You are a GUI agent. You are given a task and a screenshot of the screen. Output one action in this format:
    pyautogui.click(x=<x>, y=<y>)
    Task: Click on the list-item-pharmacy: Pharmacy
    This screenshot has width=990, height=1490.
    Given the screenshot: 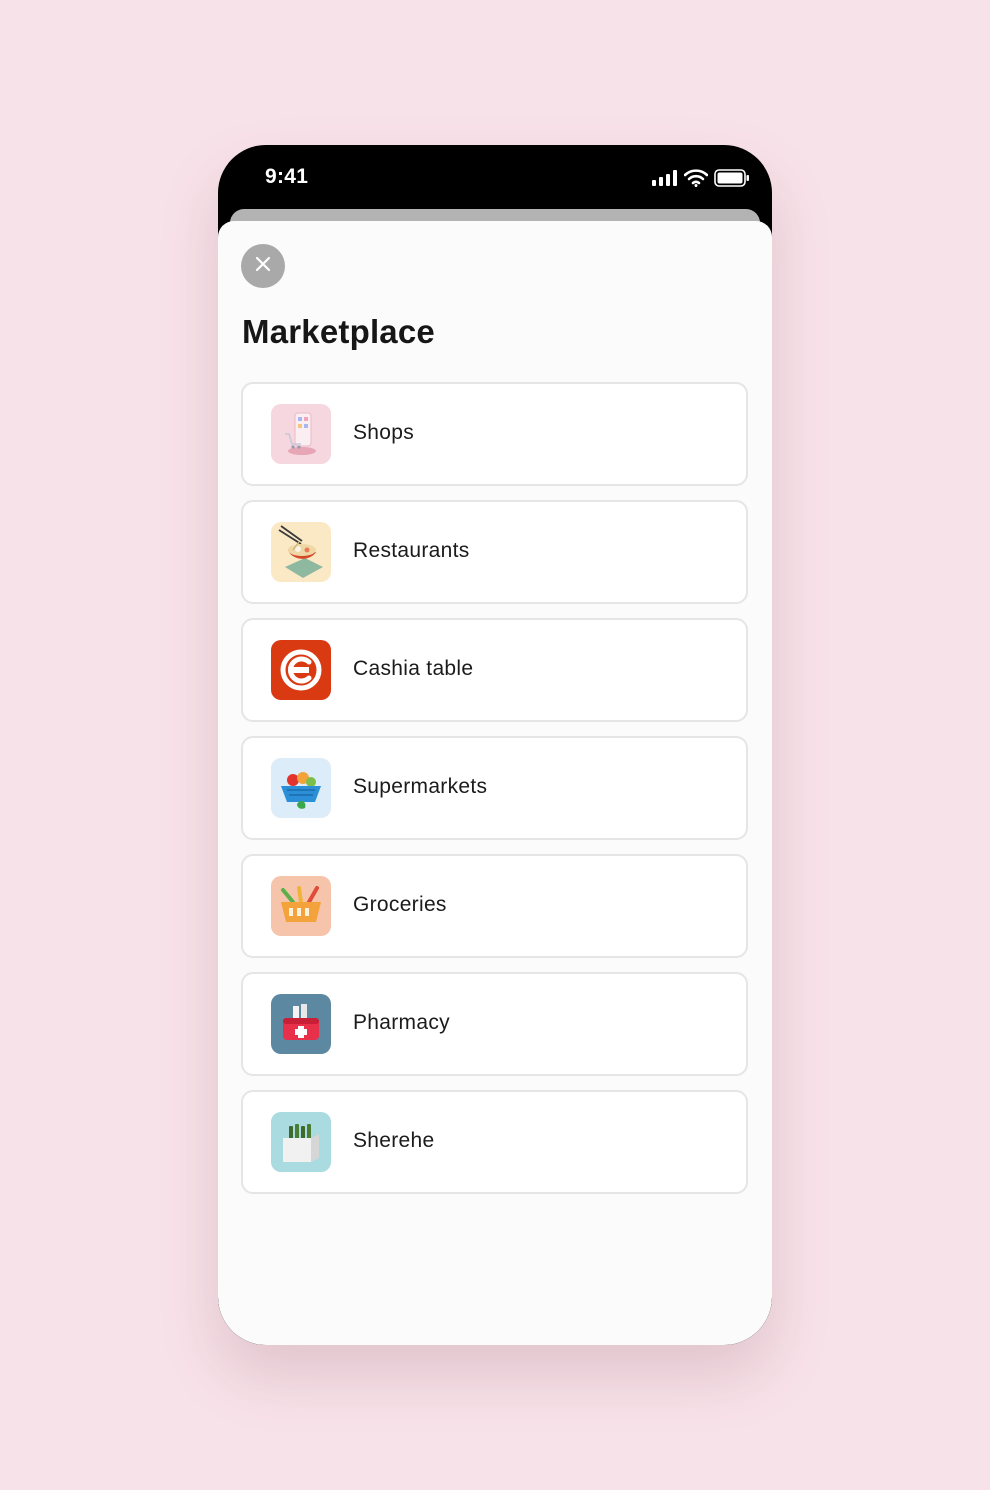 What is the action you would take?
    pyautogui.click(x=494, y=1024)
    